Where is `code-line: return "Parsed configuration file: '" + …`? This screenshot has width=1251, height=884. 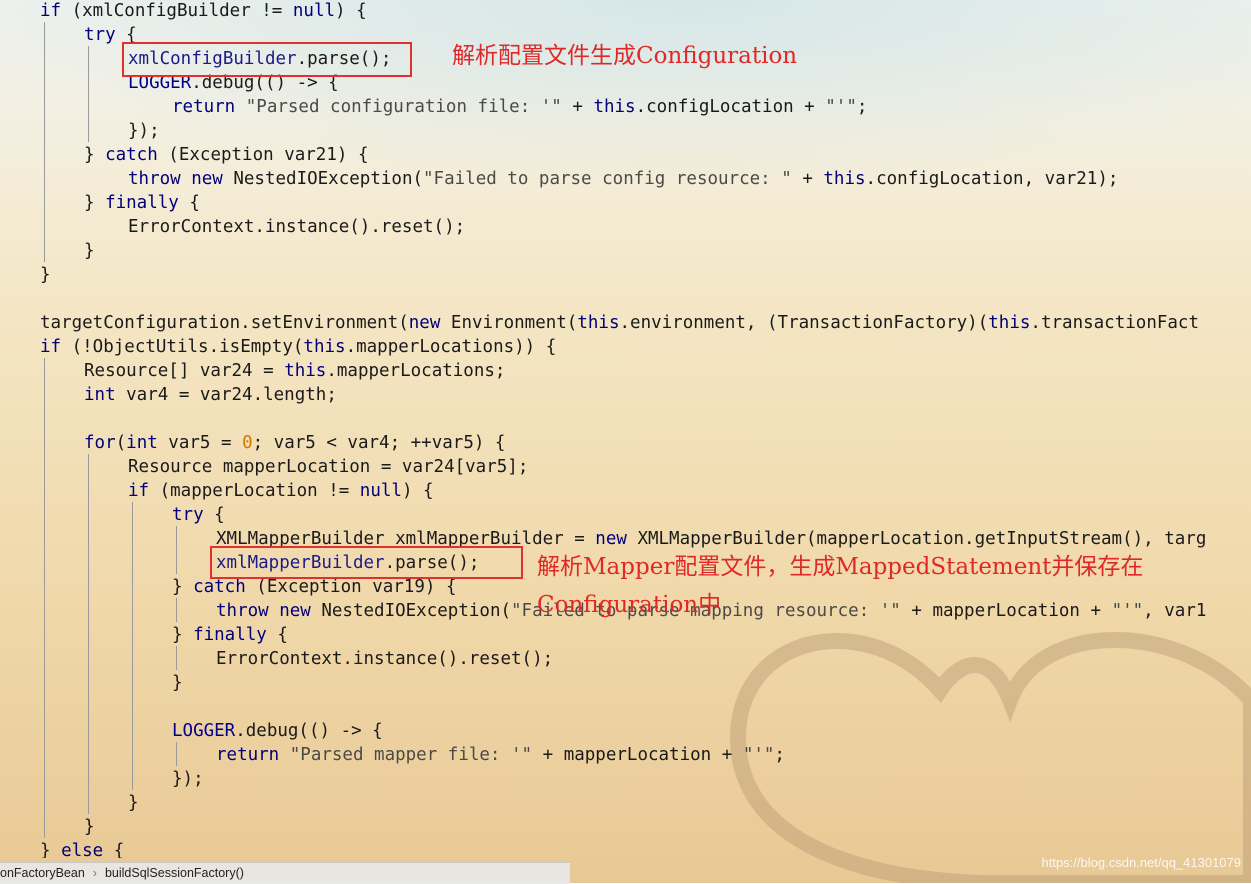
code-line: return "Parsed configuration file: '" + … is located at coordinates (519, 107).